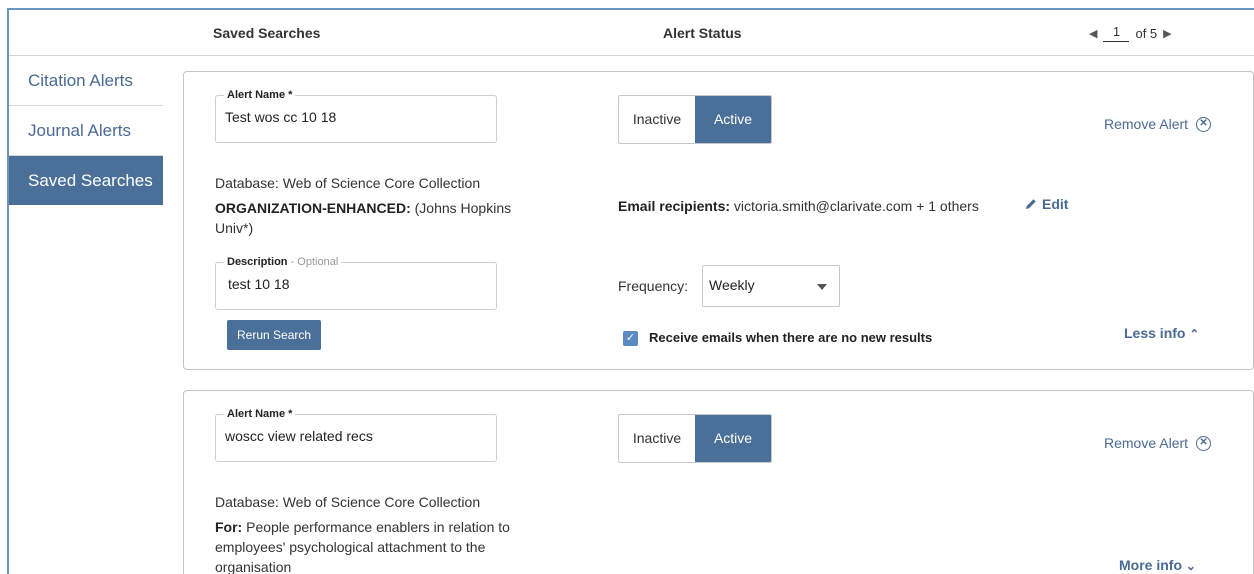 The image size is (1254, 574). What do you see at coordinates (267, 33) in the screenshot?
I see `header-saved-searches: Saved Searches` at bounding box center [267, 33].